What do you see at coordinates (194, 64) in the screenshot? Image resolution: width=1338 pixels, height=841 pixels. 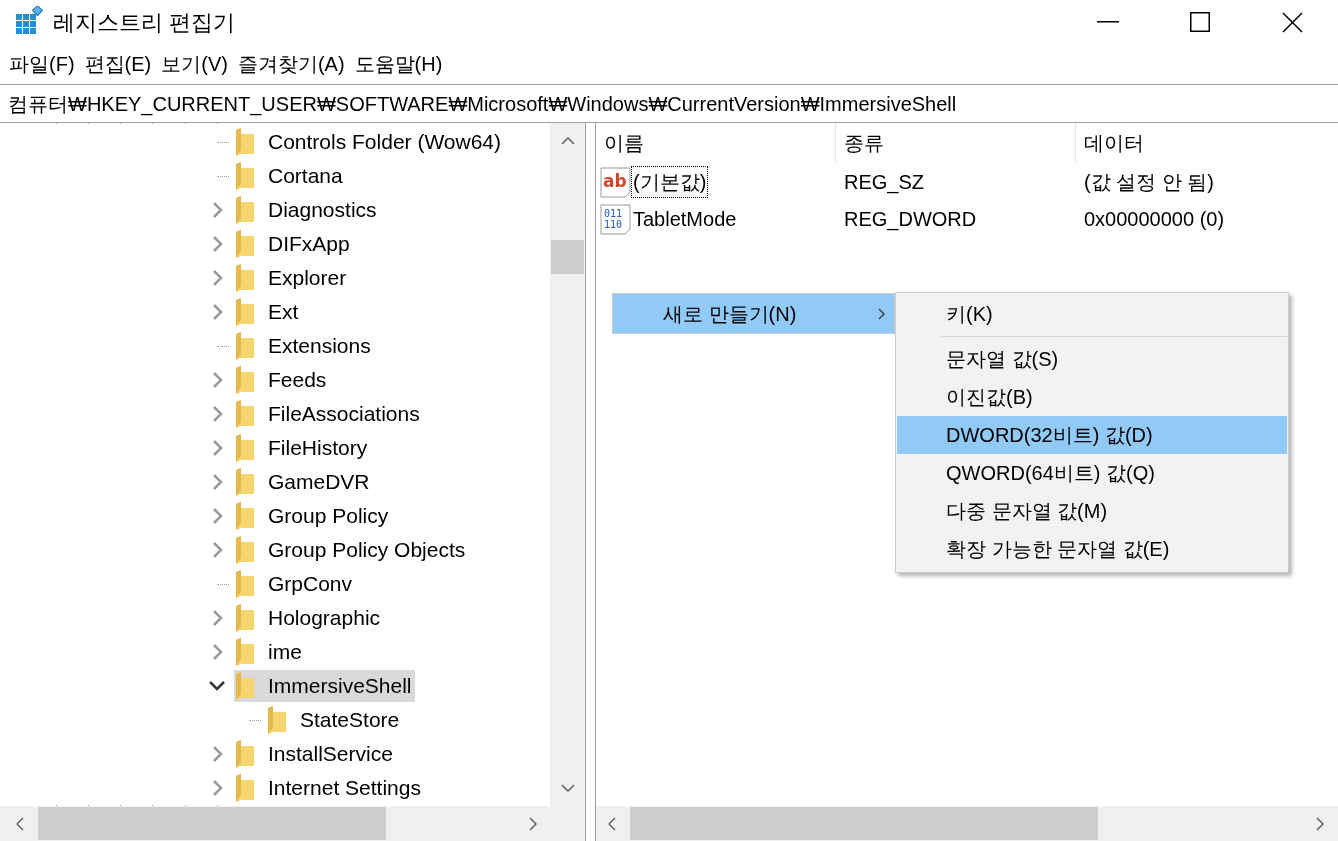 I see `menu-item: 보기(V)` at bounding box center [194, 64].